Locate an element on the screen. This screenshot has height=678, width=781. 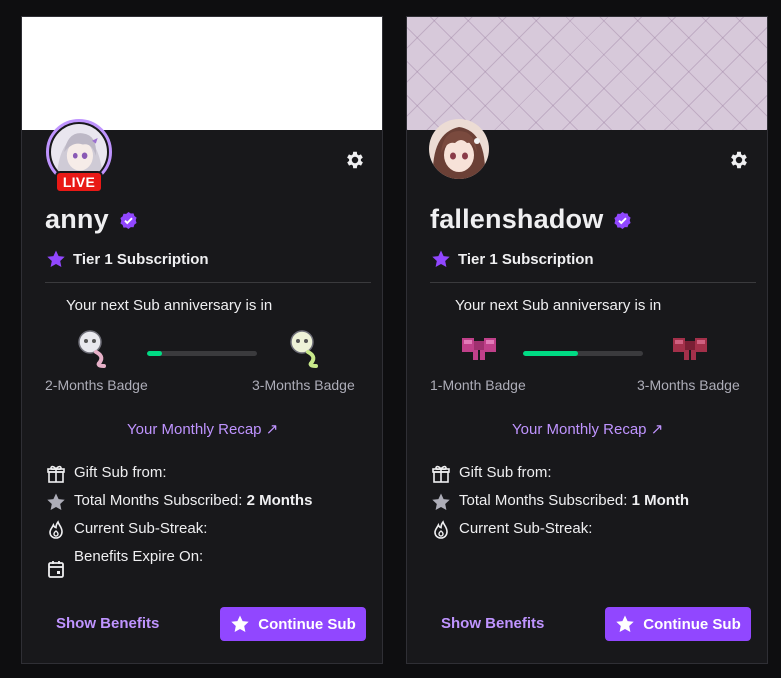
streamer-name: fallenshadow is located at coordinates (516, 219).